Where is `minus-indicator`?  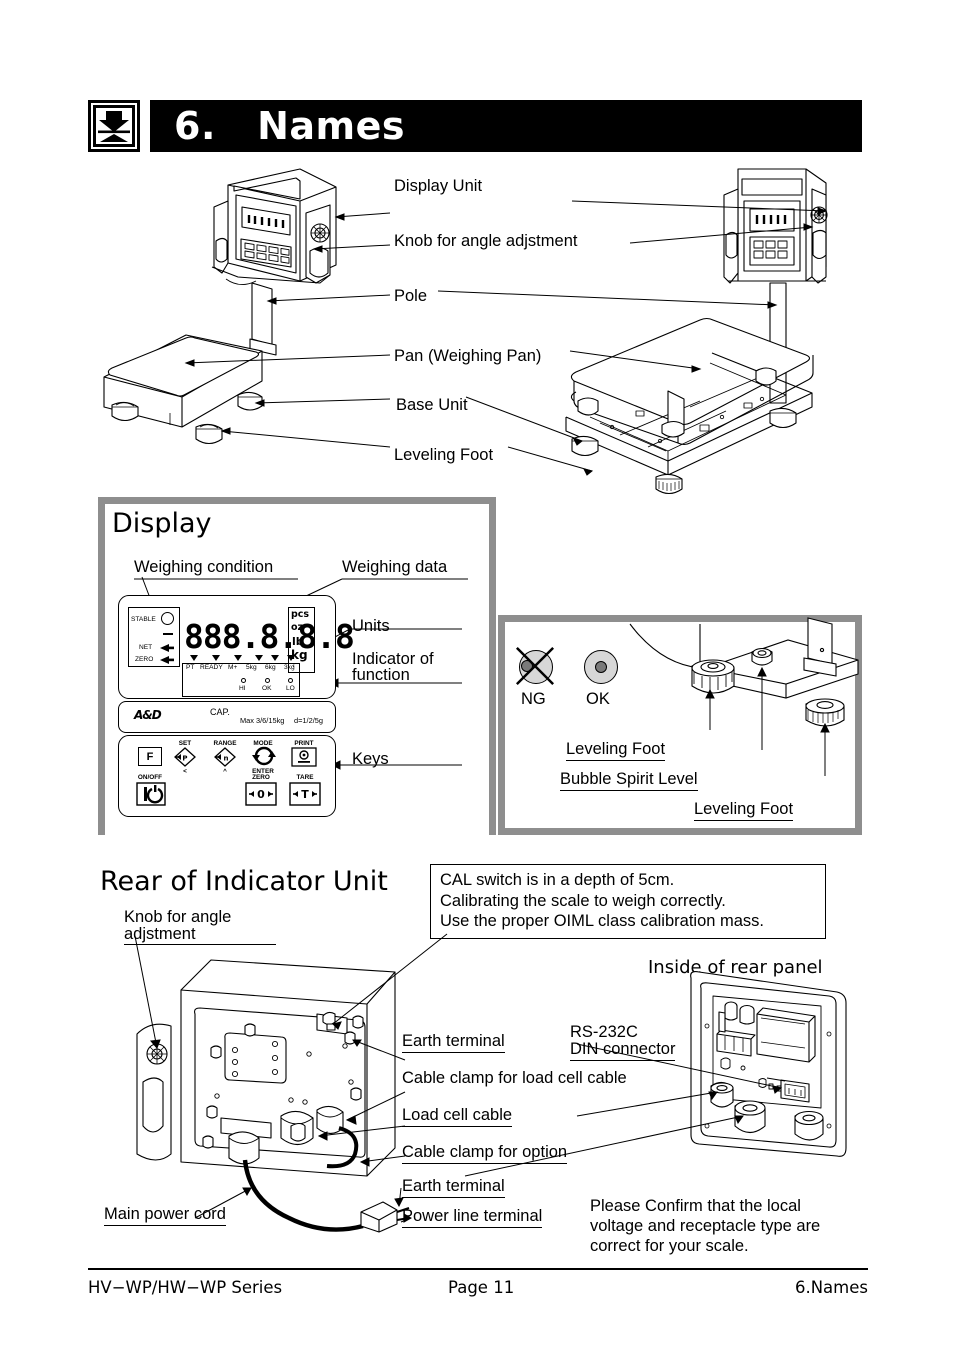
minus-indicator is located at coordinates (168, 634).